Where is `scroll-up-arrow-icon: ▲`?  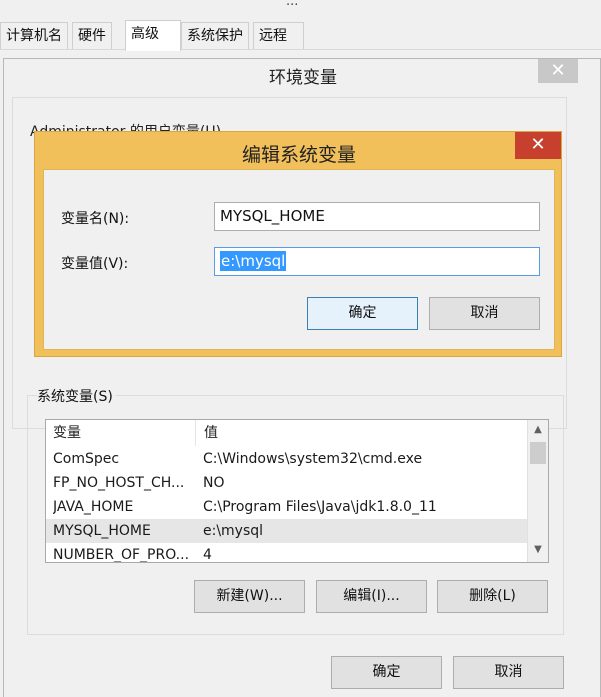
scroll-up-arrow-icon: ▲ is located at coordinates (538, 430).